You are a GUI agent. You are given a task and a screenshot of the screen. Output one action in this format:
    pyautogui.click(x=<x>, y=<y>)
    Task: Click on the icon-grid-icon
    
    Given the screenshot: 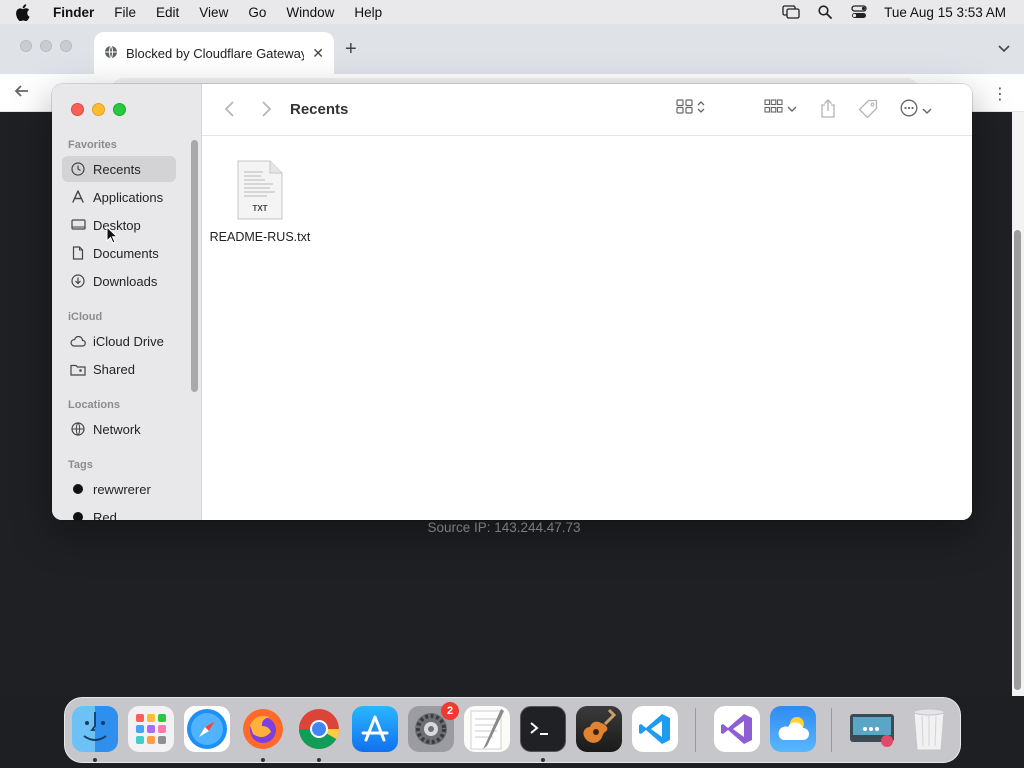 What is the action you would take?
    pyautogui.click(x=684, y=109)
    